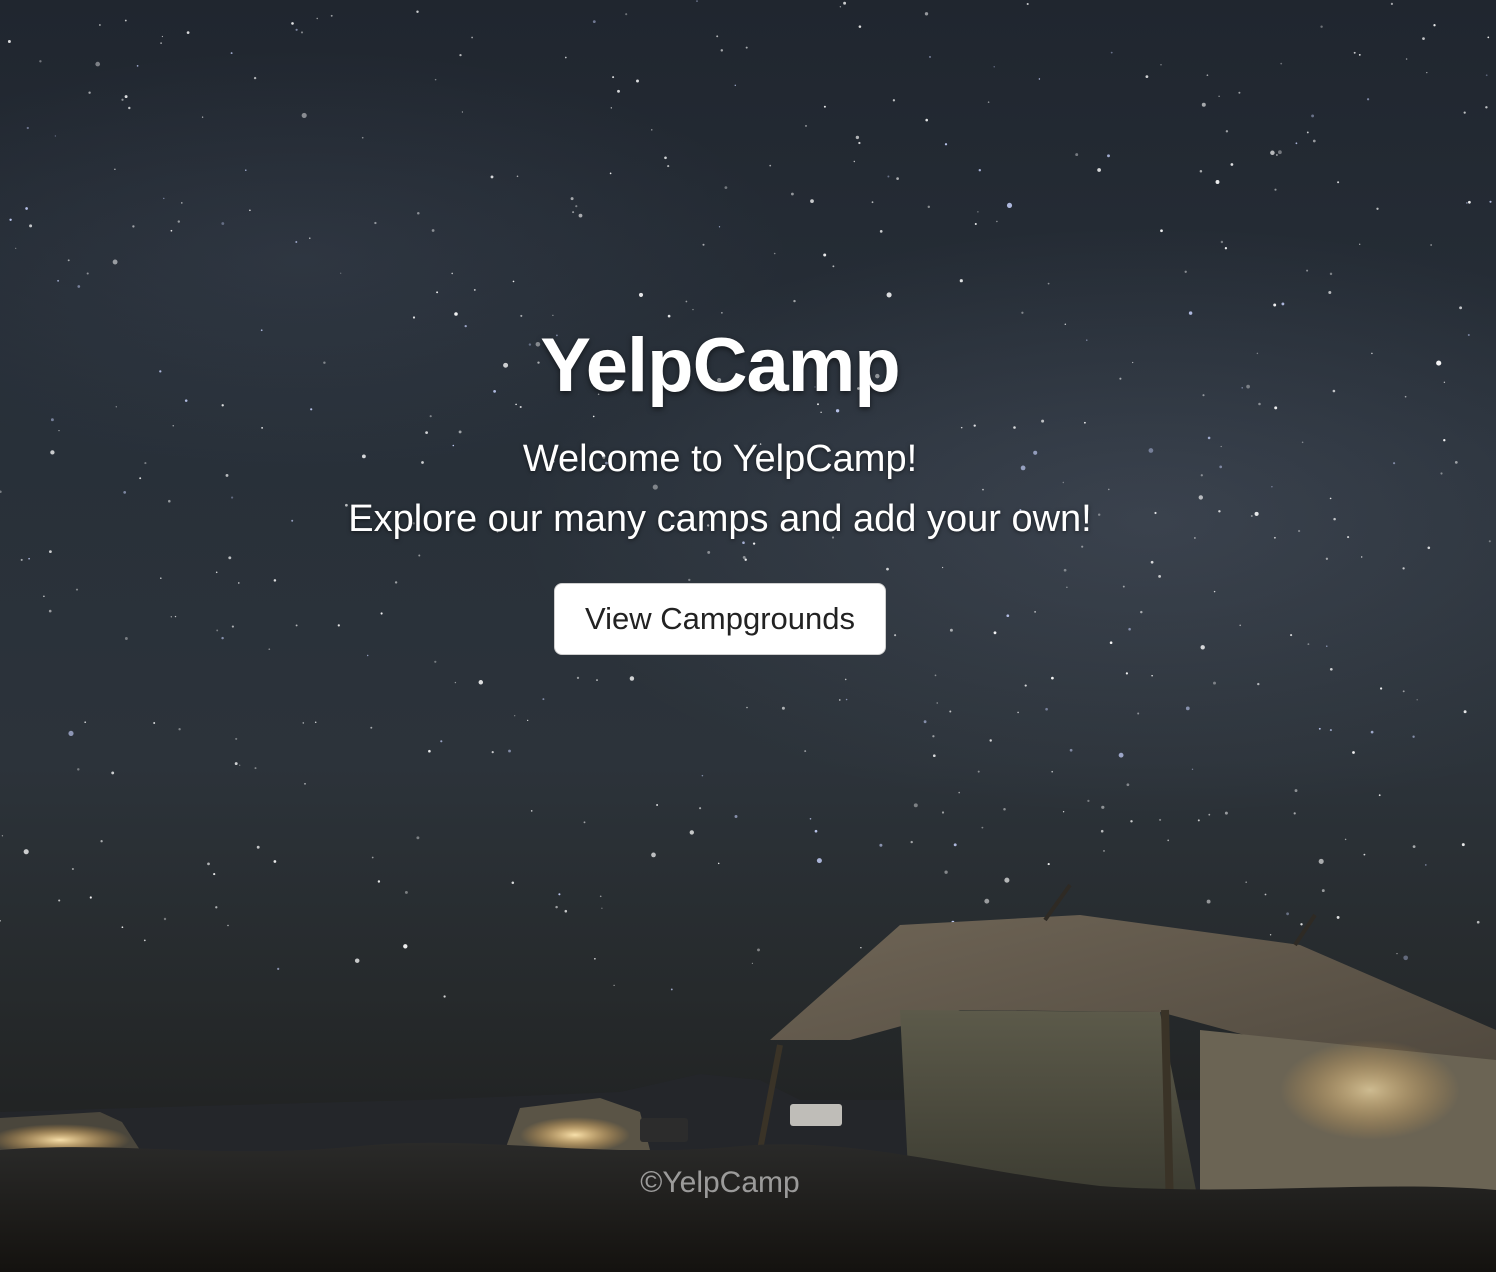 The height and width of the screenshot is (1272, 1496). What do you see at coordinates (720, 459) in the screenshot?
I see `welcome-text: Welcome to YelpCamp!` at bounding box center [720, 459].